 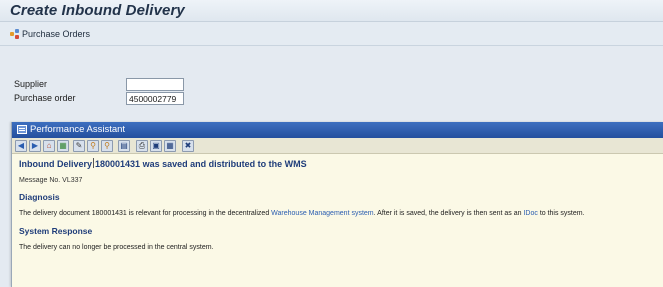 What do you see at coordinates (188, 146) in the screenshot?
I see `close-icon: ✖` at bounding box center [188, 146].